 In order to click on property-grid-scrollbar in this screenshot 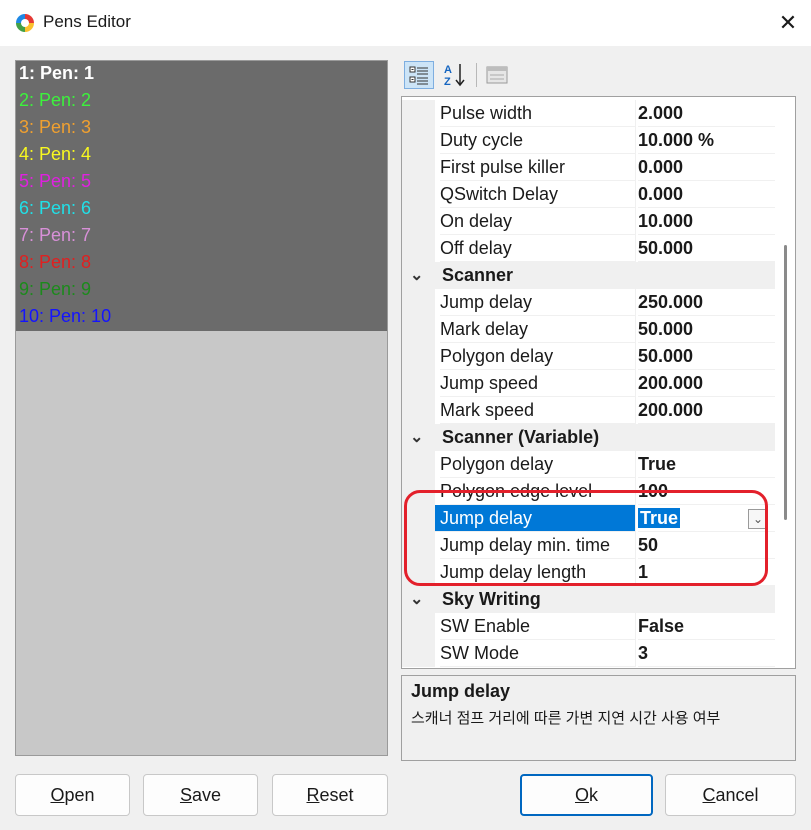, I will do `click(785, 382)`.